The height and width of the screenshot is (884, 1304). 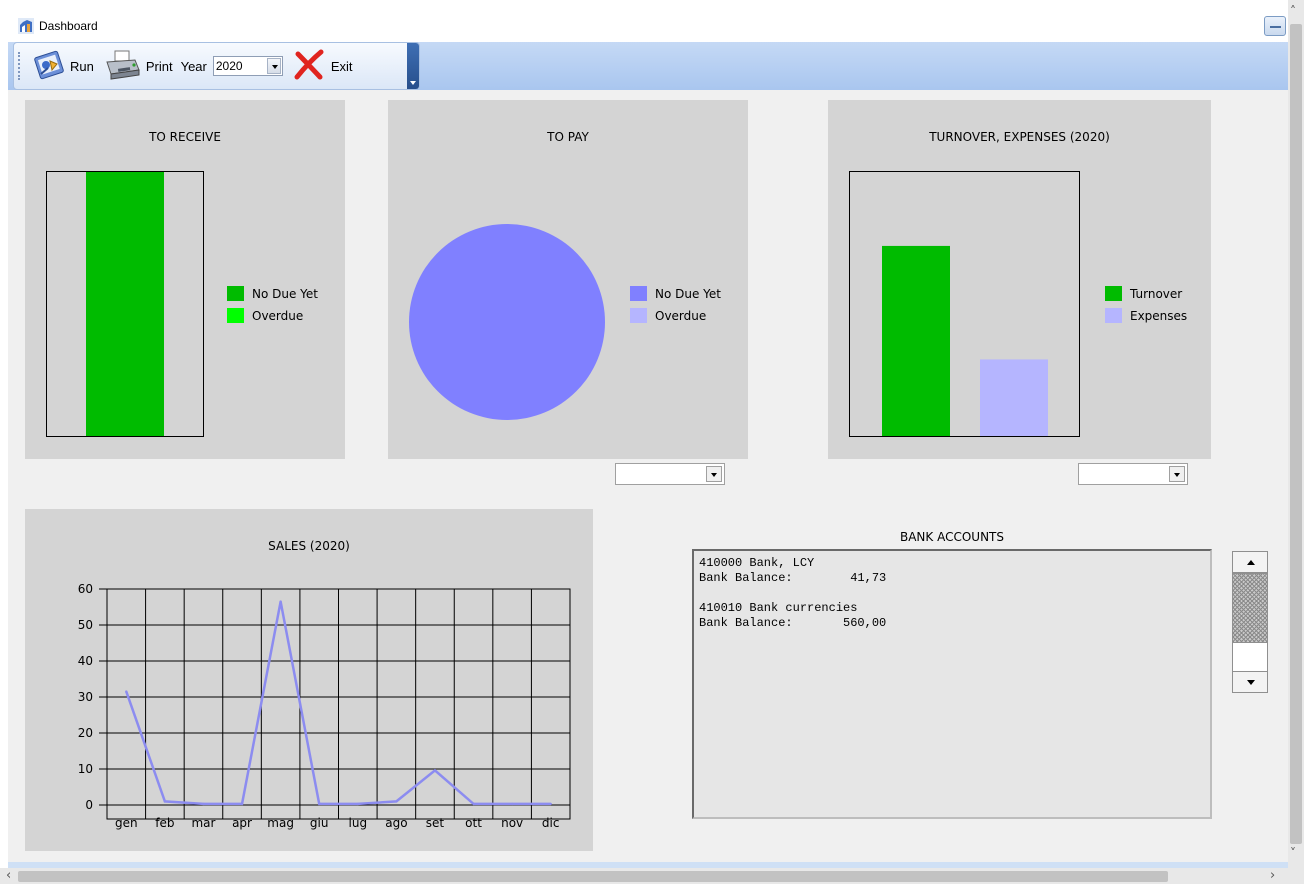 What do you see at coordinates (413, 66) in the screenshot?
I see `toolbar-overflow-button` at bounding box center [413, 66].